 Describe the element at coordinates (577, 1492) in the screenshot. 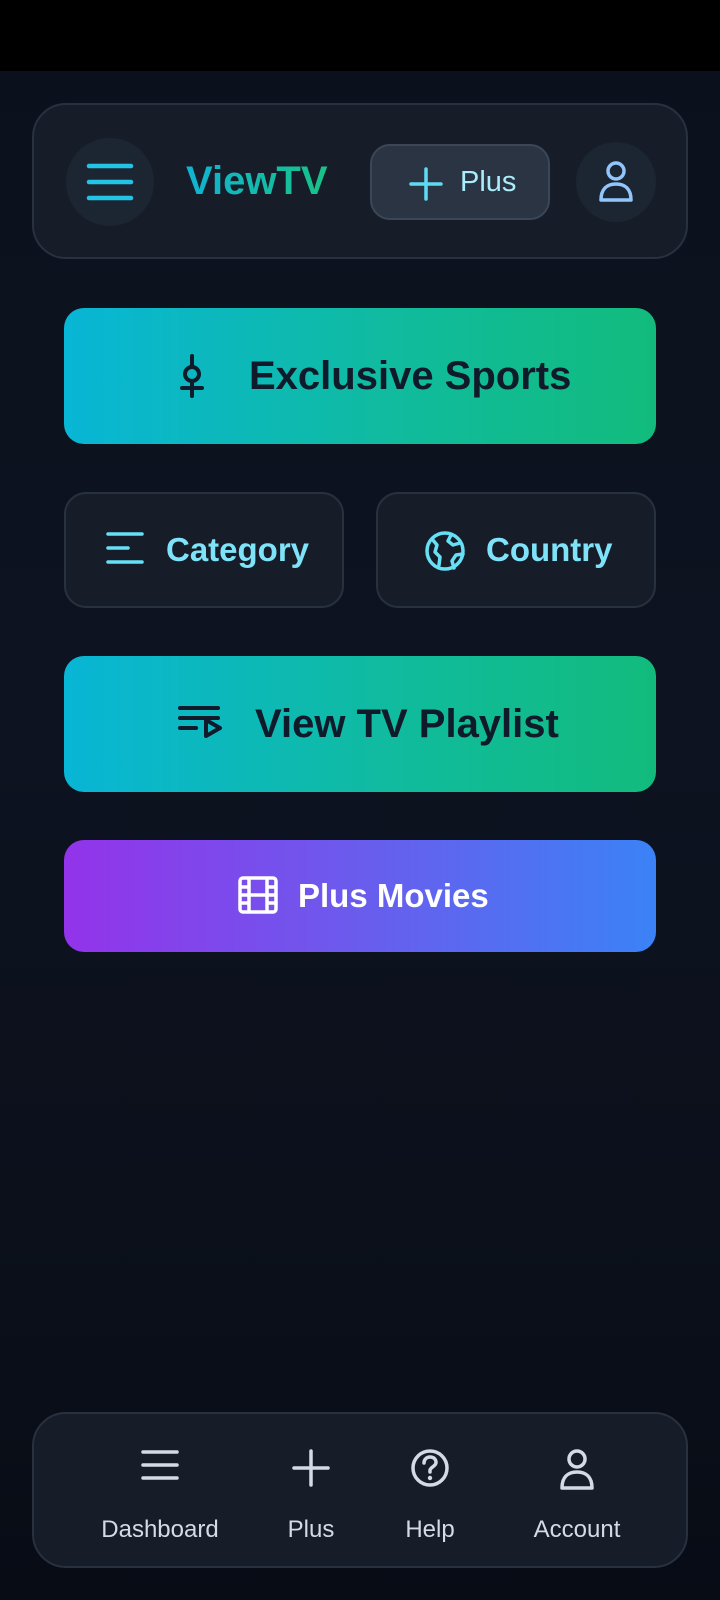

I see `nav-account: Account` at that location.